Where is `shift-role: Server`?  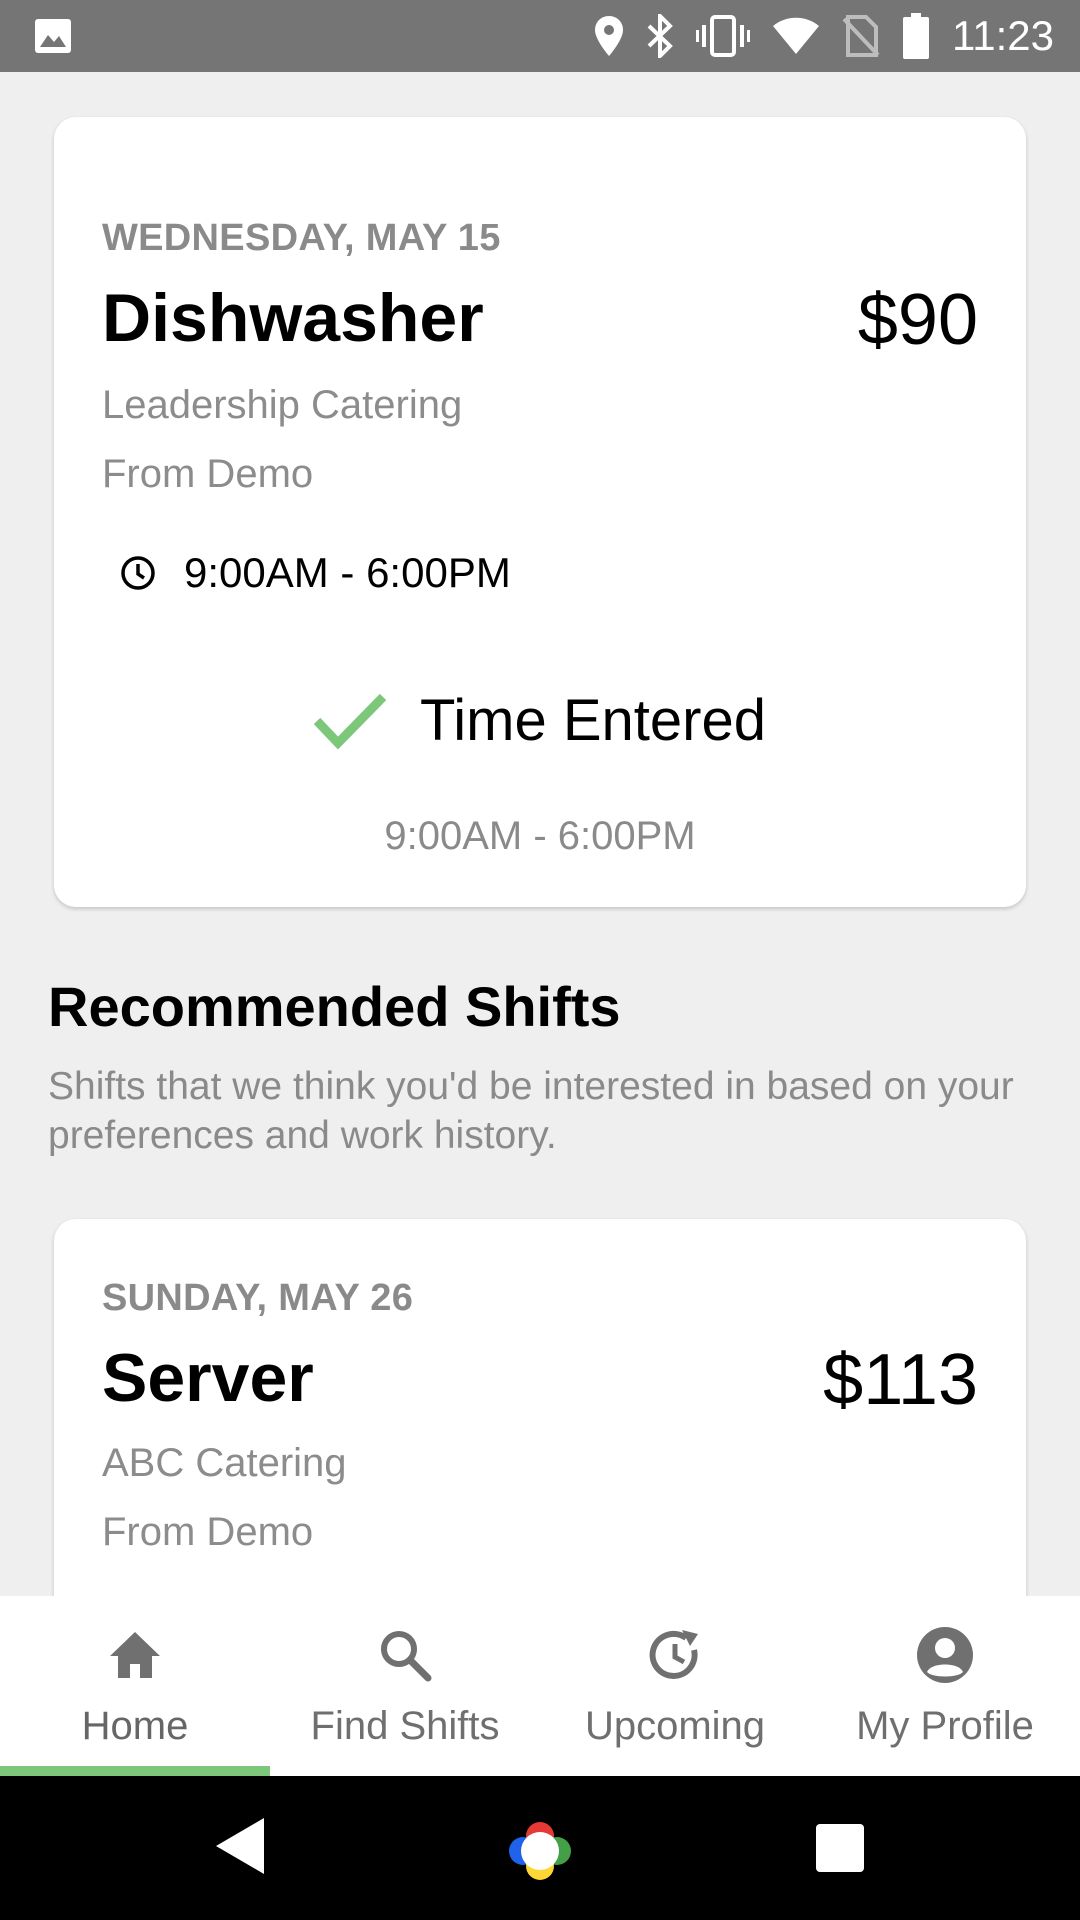
shift-role: Server is located at coordinates (208, 1378).